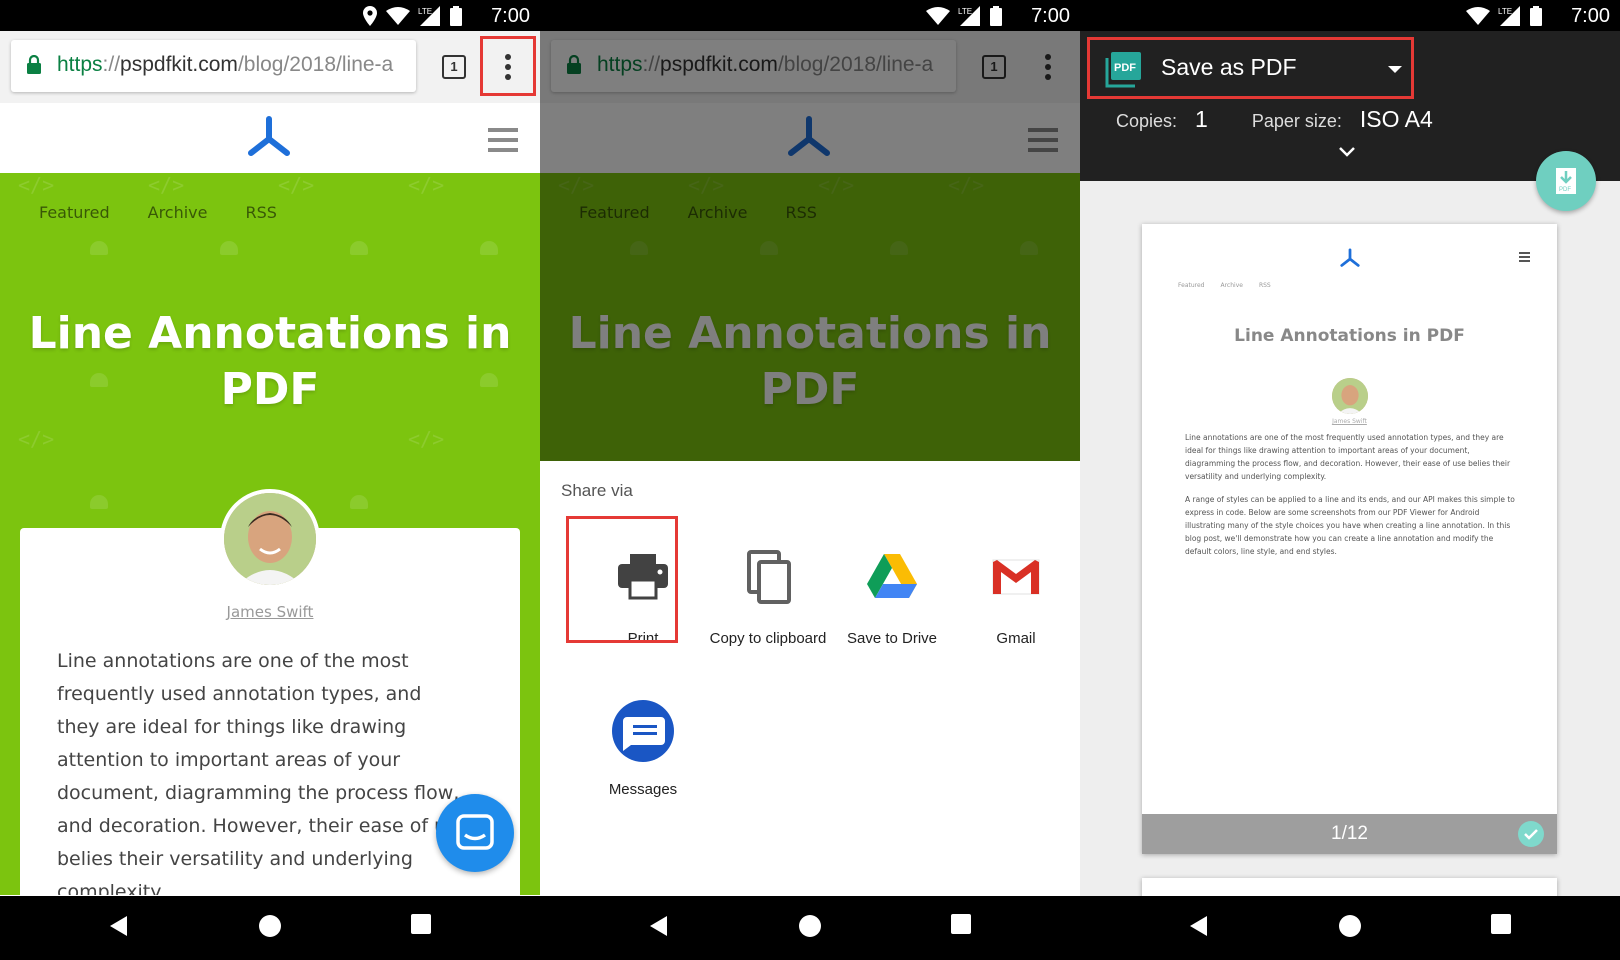 The height and width of the screenshot is (960, 1620). Describe the element at coordinates (768, 638) in the screenshot. I see `share-label: Copy to clipboard` at that location.